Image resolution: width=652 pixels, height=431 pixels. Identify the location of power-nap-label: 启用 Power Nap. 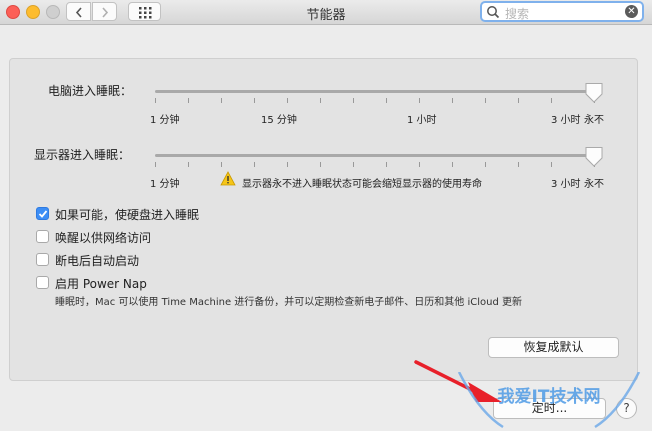
(101, 284).